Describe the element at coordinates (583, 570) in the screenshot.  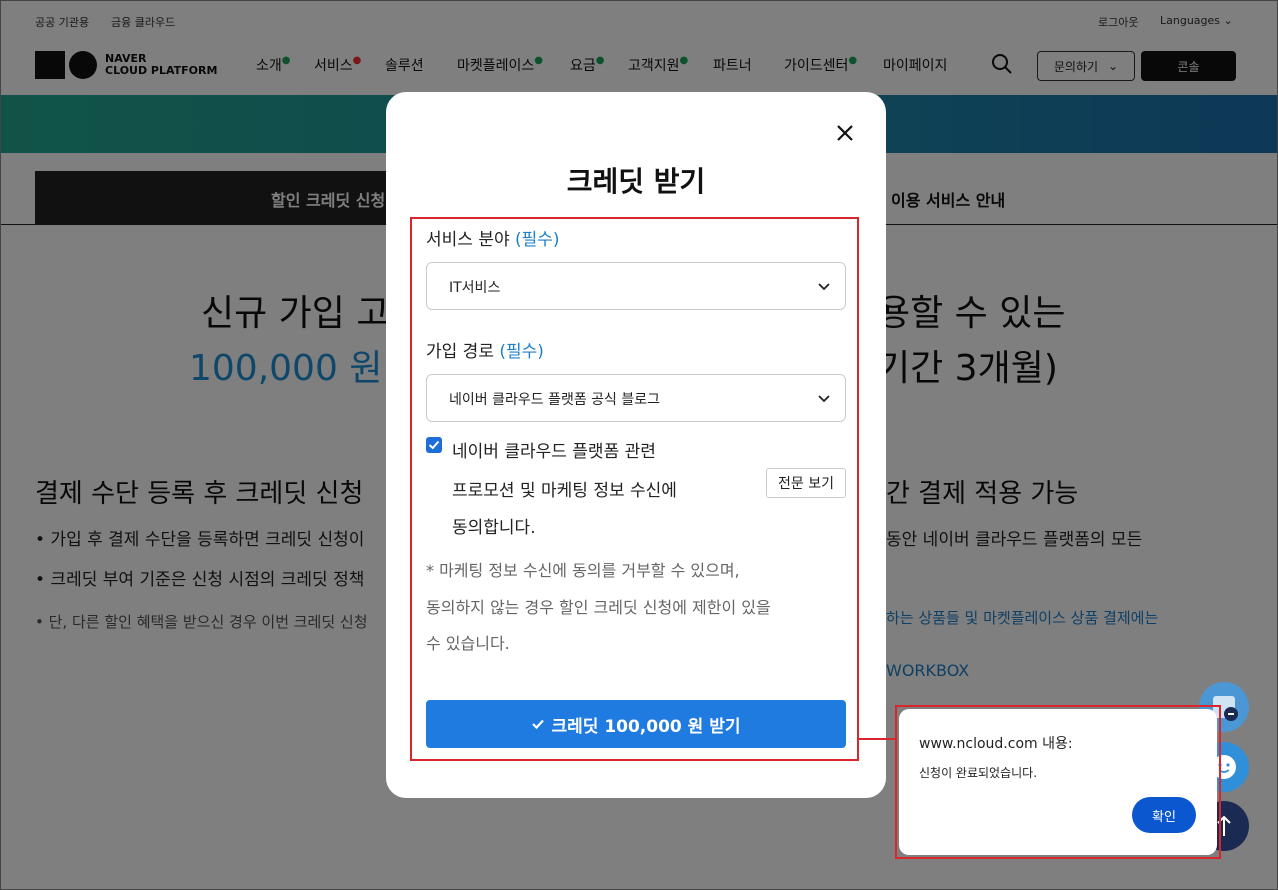
I see `consent-note-line1: * 마케팅 정보 수신에 동의를 거부할 수 있으며,` at that location.